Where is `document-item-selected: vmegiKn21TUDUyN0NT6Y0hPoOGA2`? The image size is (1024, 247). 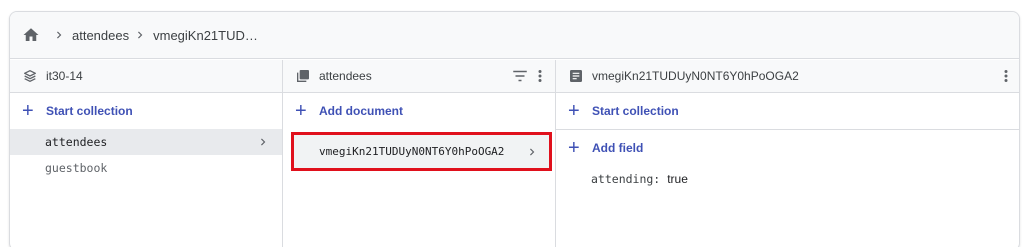
document-item-selected: vmegiKn21TUDUyN0NT6Y0hPoOGA2 is located at coordinates (421, 151).